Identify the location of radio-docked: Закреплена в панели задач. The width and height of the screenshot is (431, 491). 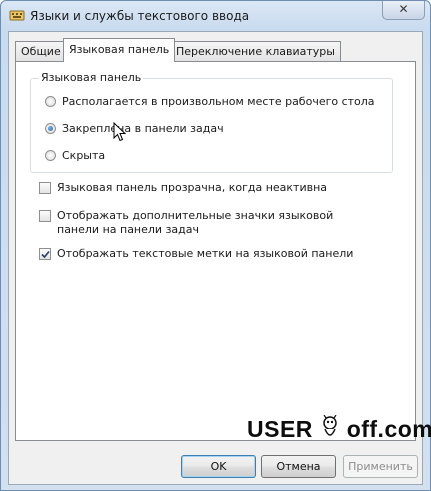
(134, 129).